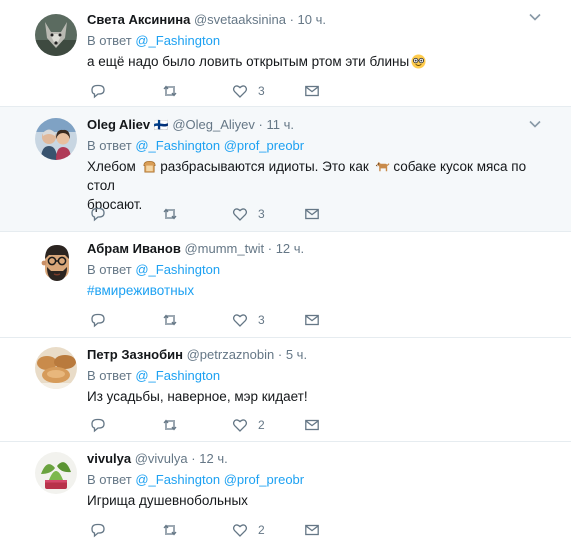  I want to click on timestamp: 10 ч., so click(312, 19).